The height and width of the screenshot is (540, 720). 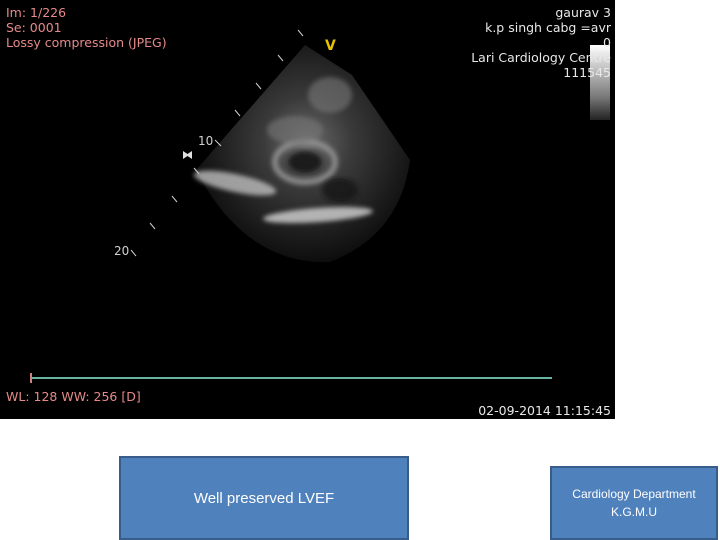 I want to click on department-caption-box: Cardiology Department K.G.M.U, so click(x=634, y=503).